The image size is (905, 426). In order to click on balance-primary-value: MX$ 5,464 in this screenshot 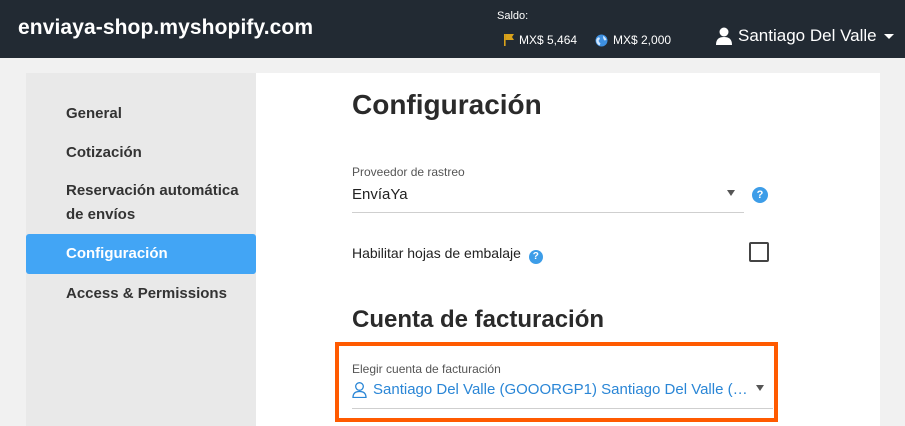, I will do `click(548, 40)`.